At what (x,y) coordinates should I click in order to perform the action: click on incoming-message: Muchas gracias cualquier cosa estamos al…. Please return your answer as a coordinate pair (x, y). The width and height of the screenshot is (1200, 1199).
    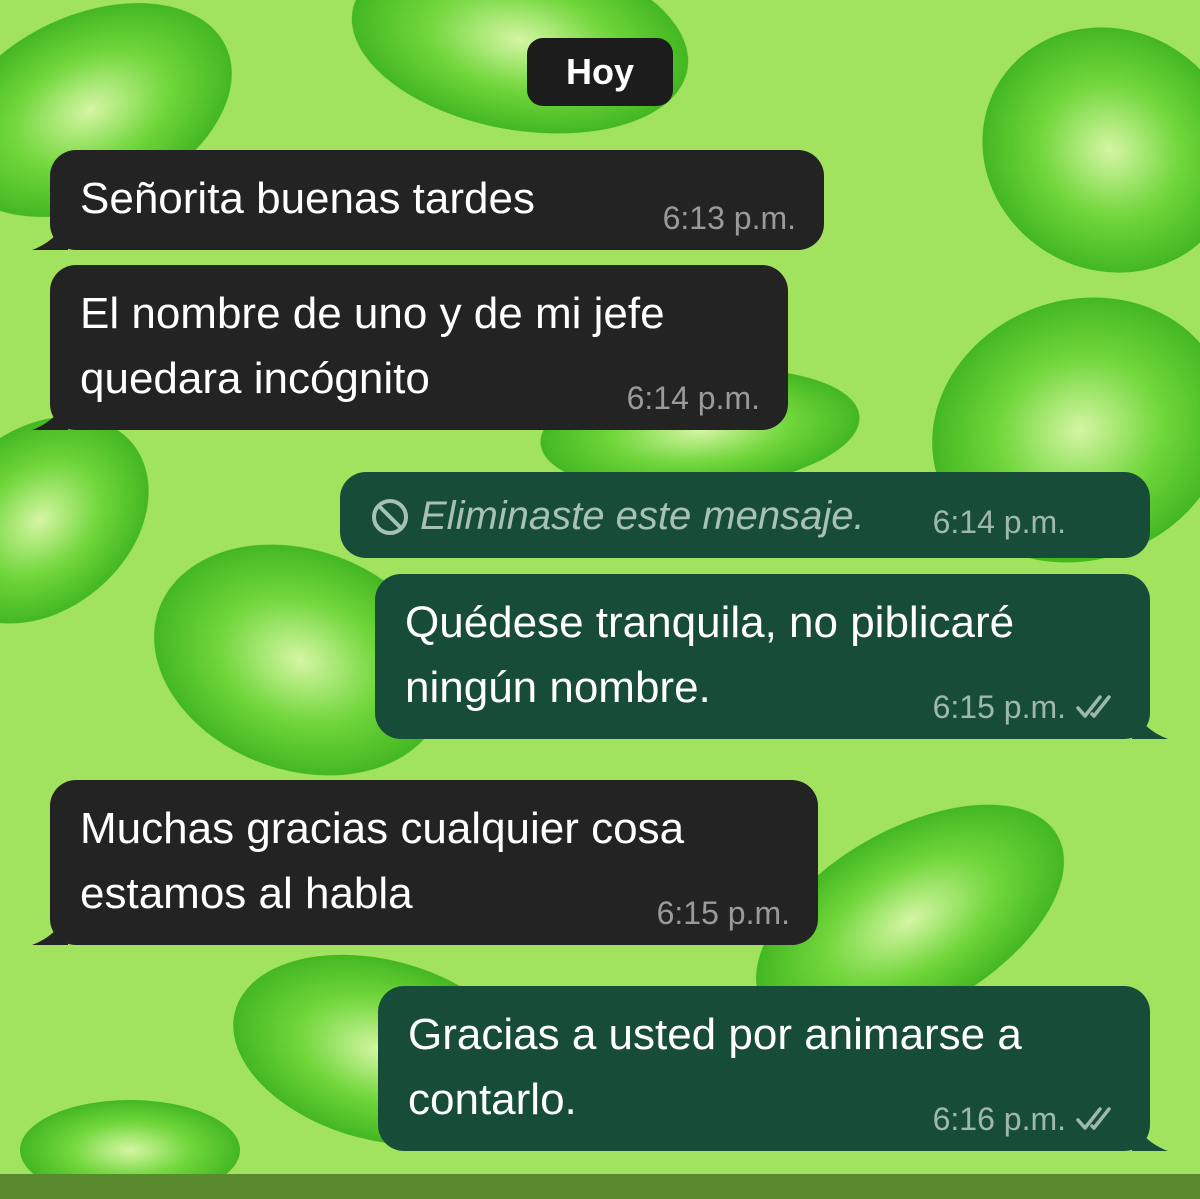
    Looking at the image, I should click on (425, 862).